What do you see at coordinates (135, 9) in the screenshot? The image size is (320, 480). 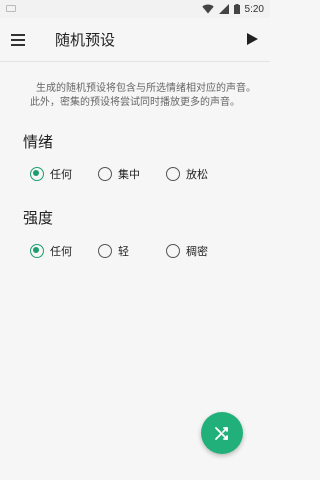 I see `status-bar: 5:20` at bounding box center [135, 9].